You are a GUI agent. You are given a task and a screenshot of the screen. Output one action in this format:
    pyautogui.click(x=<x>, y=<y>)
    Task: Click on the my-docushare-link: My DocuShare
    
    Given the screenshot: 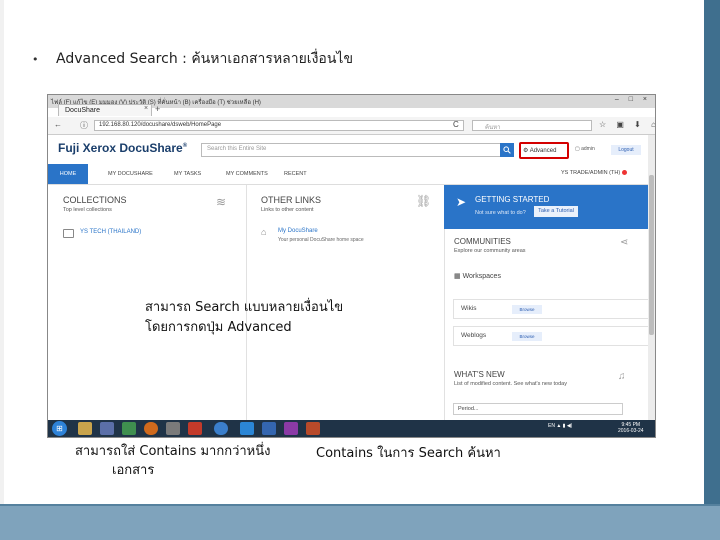 What is the action you would take?
    pyautogui.click(x=298, y=231)
    